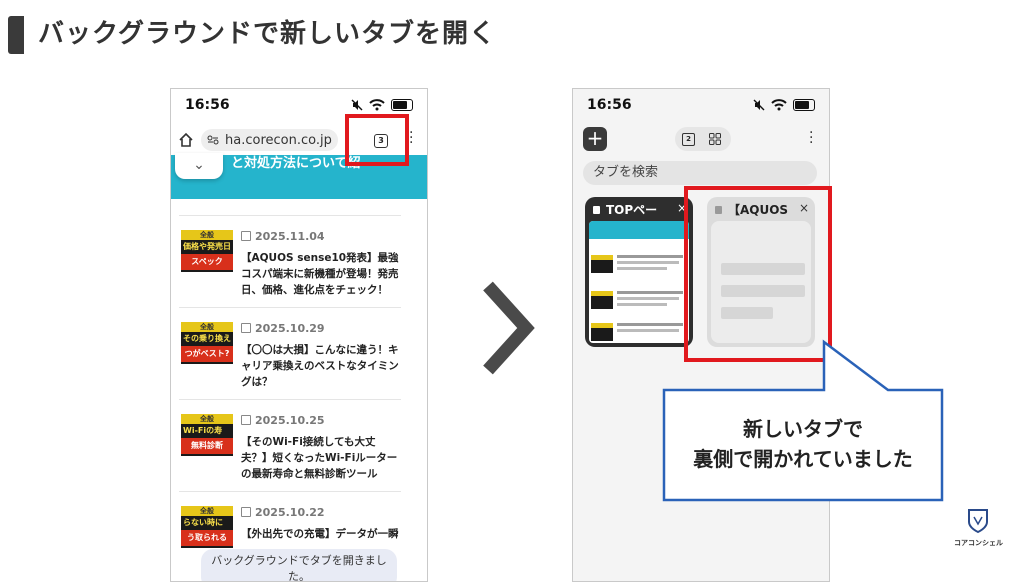 This screenshot has width=1024, height=588. Describe the element at coordinates (207, 338) in the screenshot. I see `thumb-title: その乗り換え` at that location.